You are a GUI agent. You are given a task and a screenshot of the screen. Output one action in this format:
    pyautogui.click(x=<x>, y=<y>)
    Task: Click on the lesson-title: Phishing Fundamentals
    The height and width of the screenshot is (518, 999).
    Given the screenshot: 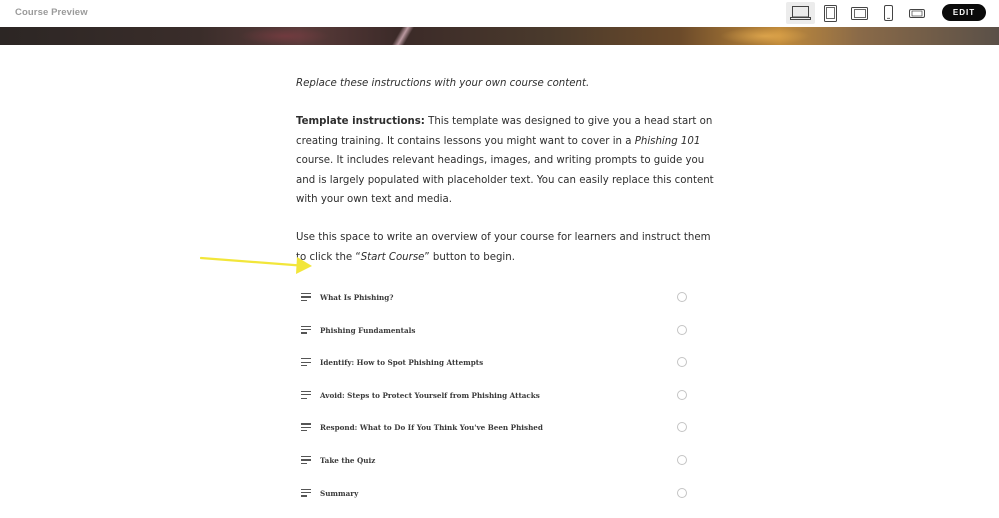 What is the action you would take?
    pyautogui.click(x=367, y=330)
    